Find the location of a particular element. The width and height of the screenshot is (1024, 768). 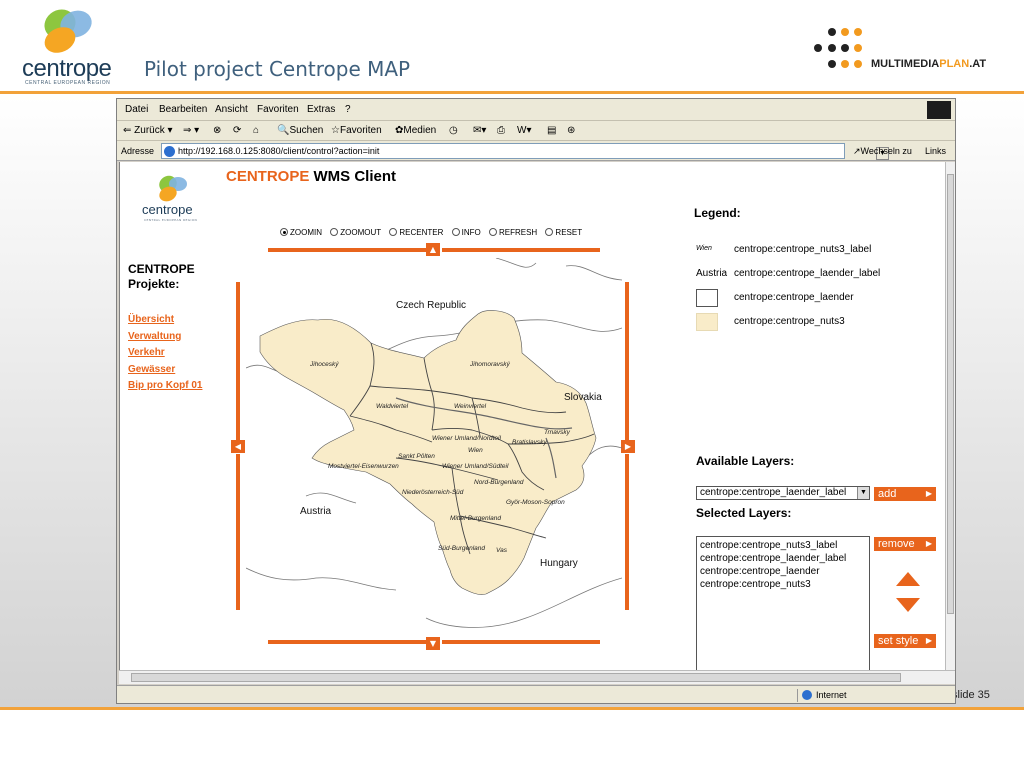

region-label: Bratislavsky is located at coordinates (529, 442).